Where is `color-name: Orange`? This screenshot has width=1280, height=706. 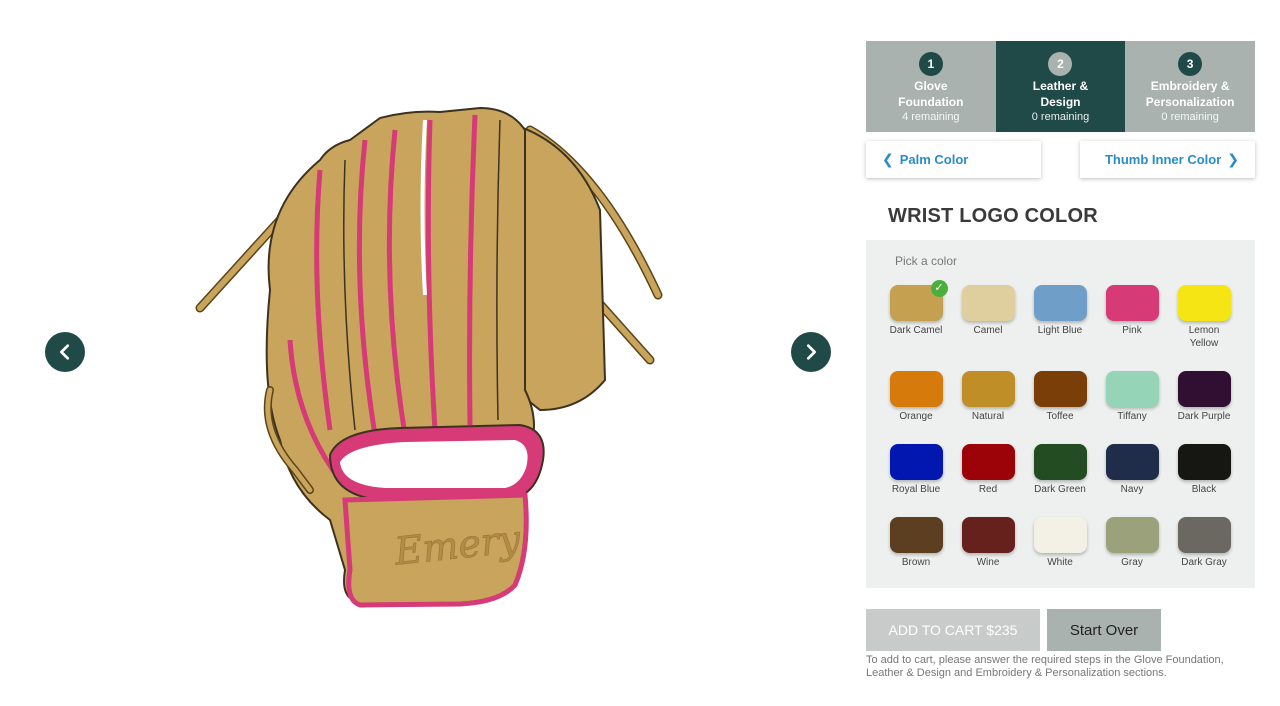
color-name: Orange is located at coordinates (916, 416).